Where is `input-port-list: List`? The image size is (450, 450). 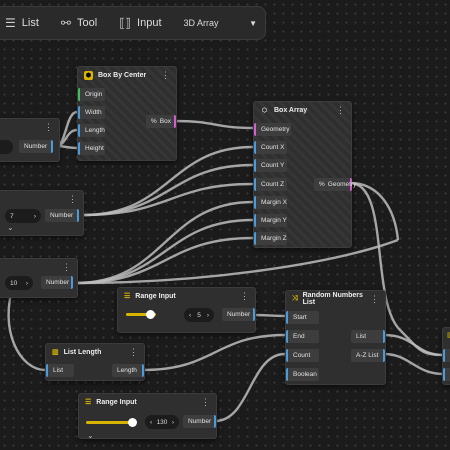 input-port-list: List is located at coordinates (60, 370).